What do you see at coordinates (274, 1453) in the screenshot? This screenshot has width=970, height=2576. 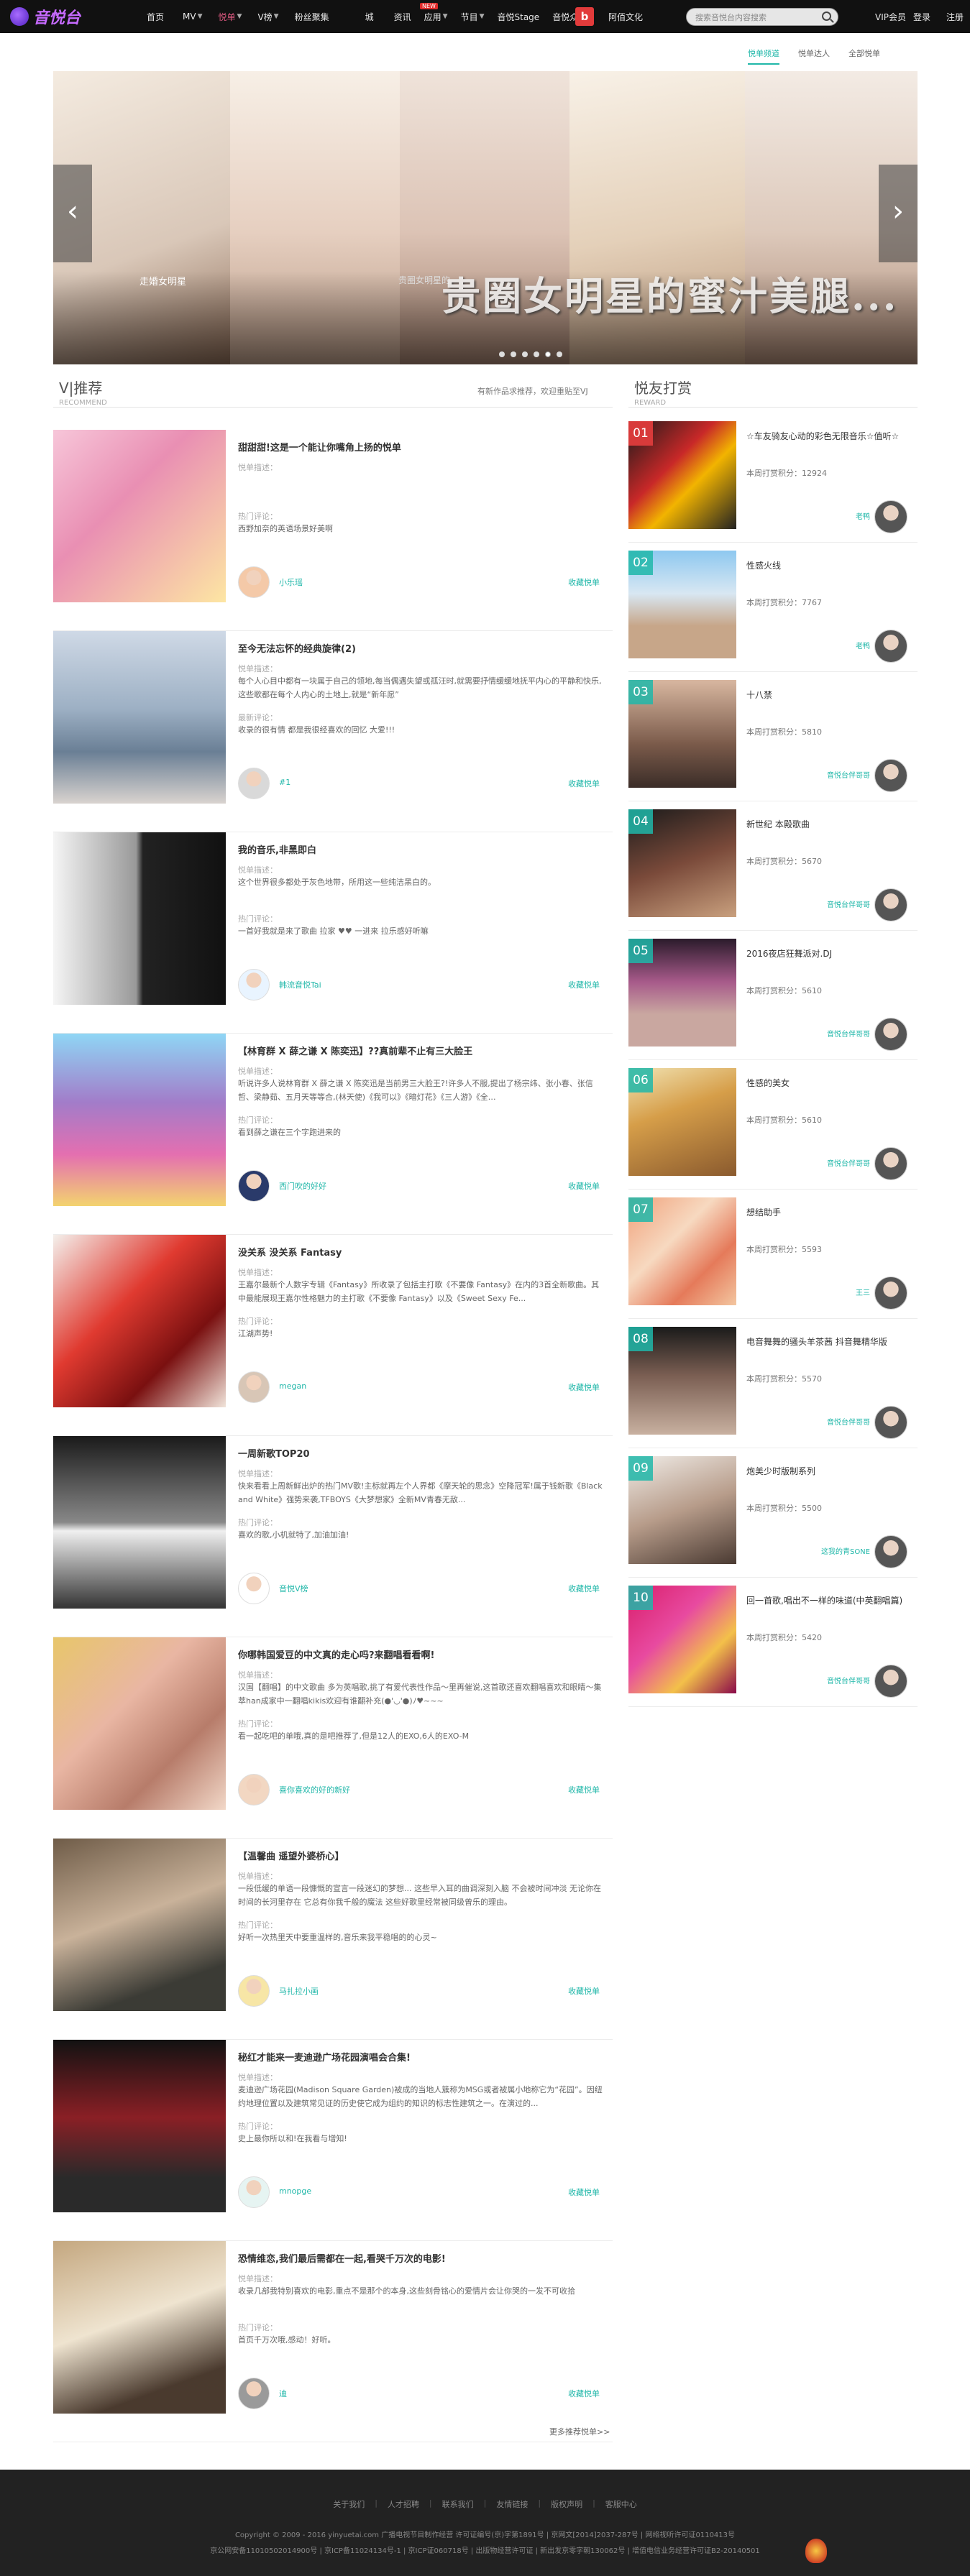 I see `playlist-title: 一周新歌TOP20` at bounding box center [274, 1453].